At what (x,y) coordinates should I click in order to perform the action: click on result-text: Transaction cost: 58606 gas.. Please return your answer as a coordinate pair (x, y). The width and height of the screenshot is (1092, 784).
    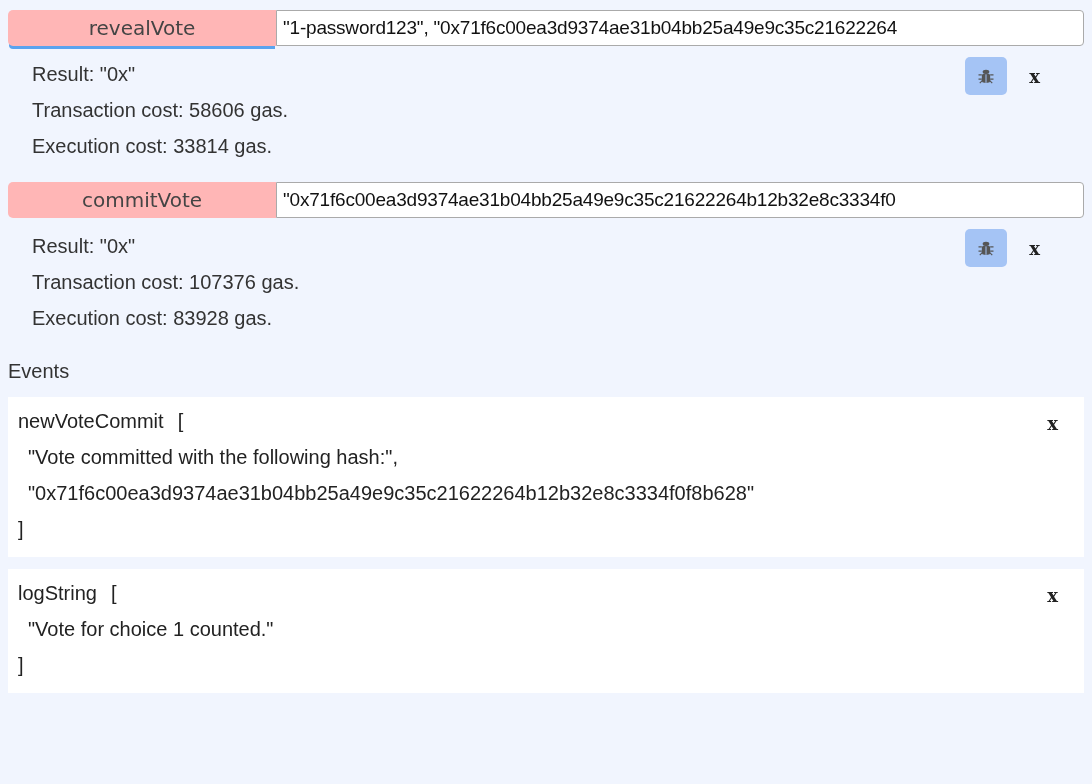
    Looking at the image, I should click on (160, 110).